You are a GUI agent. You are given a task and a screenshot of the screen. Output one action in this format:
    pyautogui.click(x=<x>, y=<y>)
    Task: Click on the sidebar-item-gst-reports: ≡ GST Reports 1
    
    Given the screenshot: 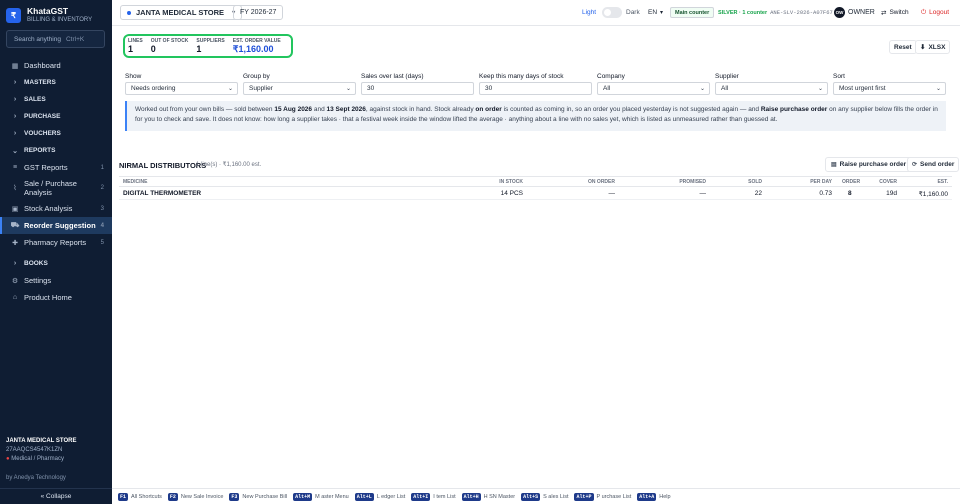 What is the action you would take?
    pyautogui.click(x=56, y=167)
    